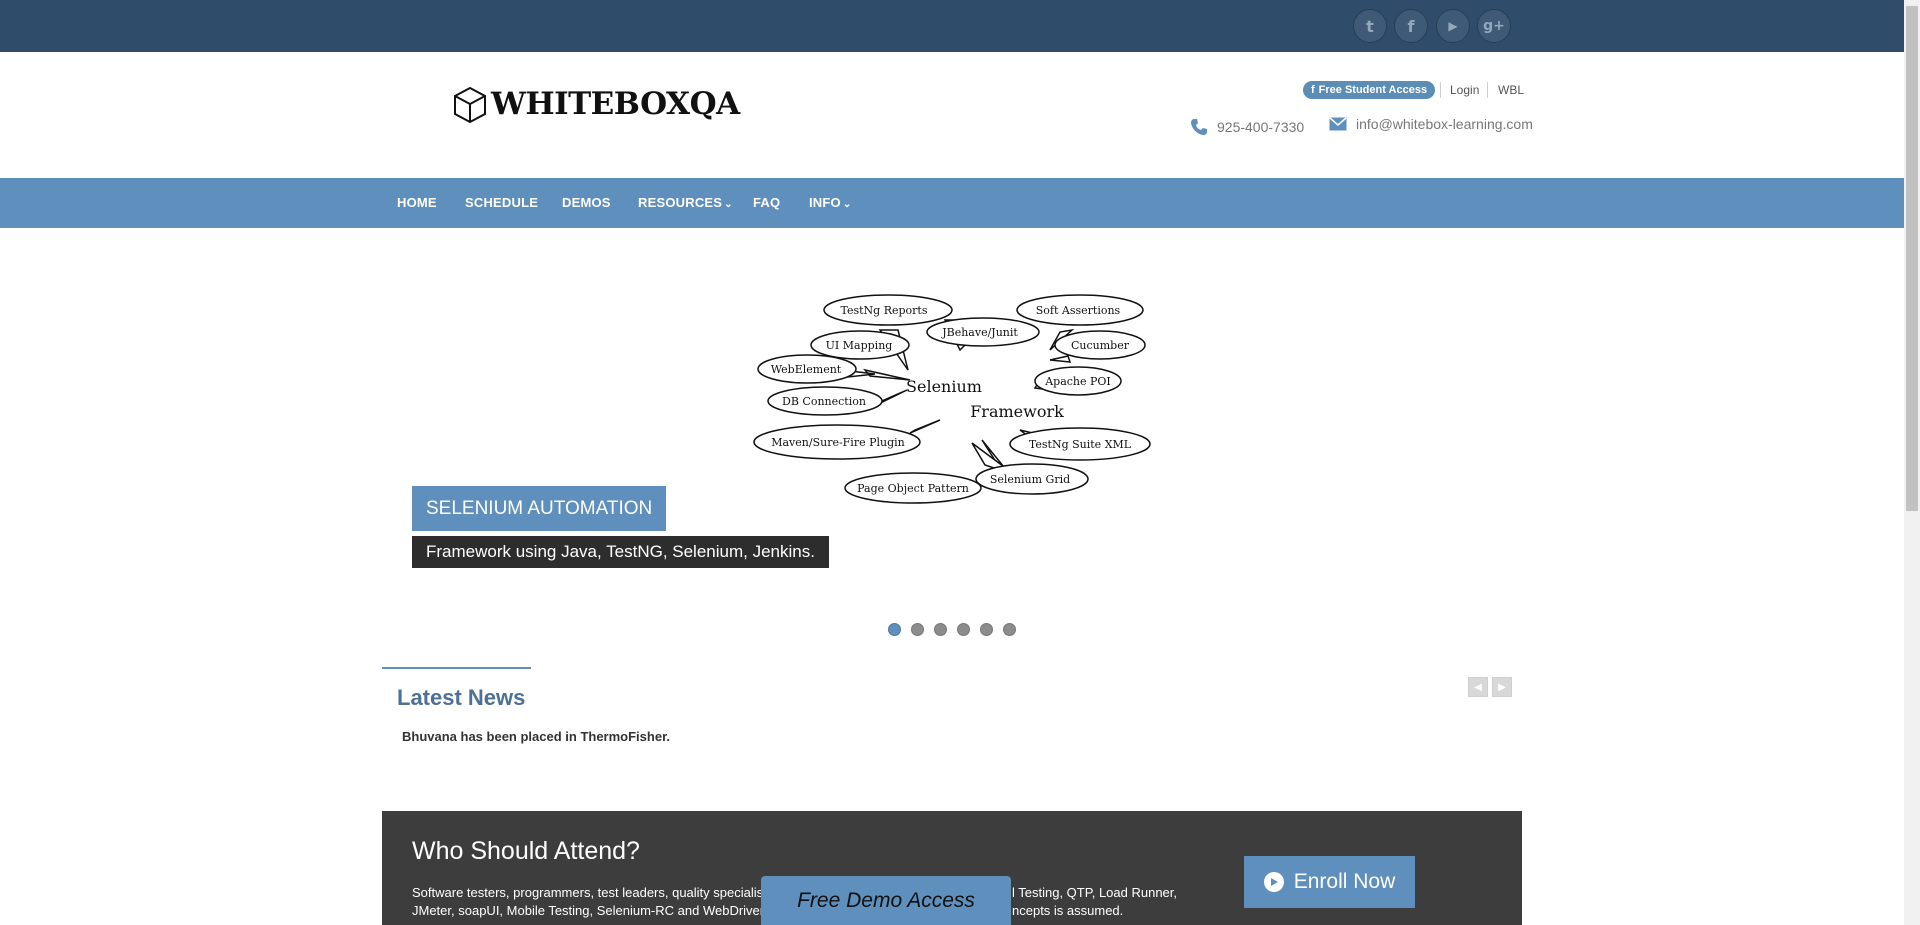  I want to click on attend-text-line-end: ncepts is assumed., so click(1068, 910).